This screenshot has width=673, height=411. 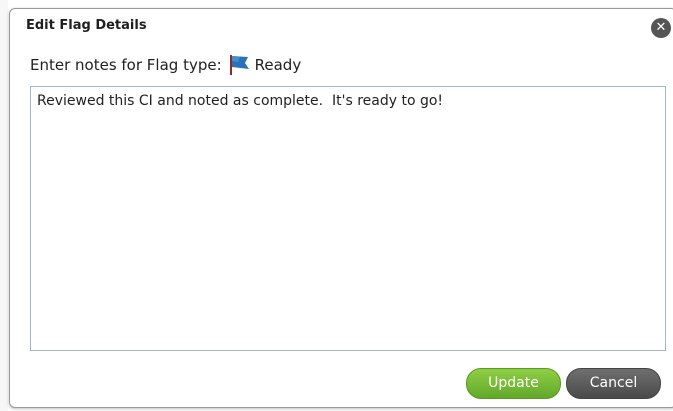 I want to click on flag-icon, so click(x=240, y=65).